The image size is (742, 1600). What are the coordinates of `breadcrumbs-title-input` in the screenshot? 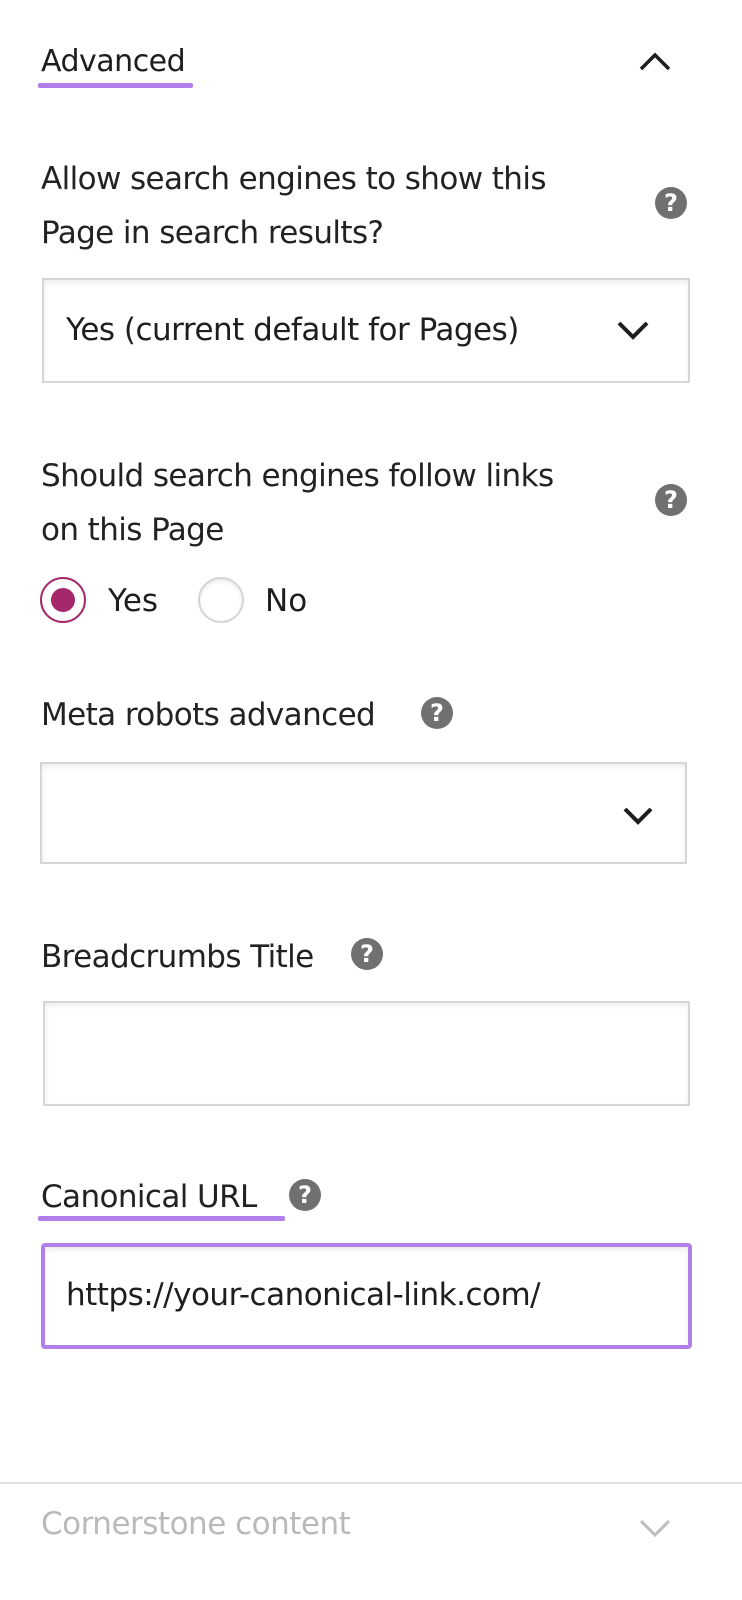 It's located at (366, 1053).